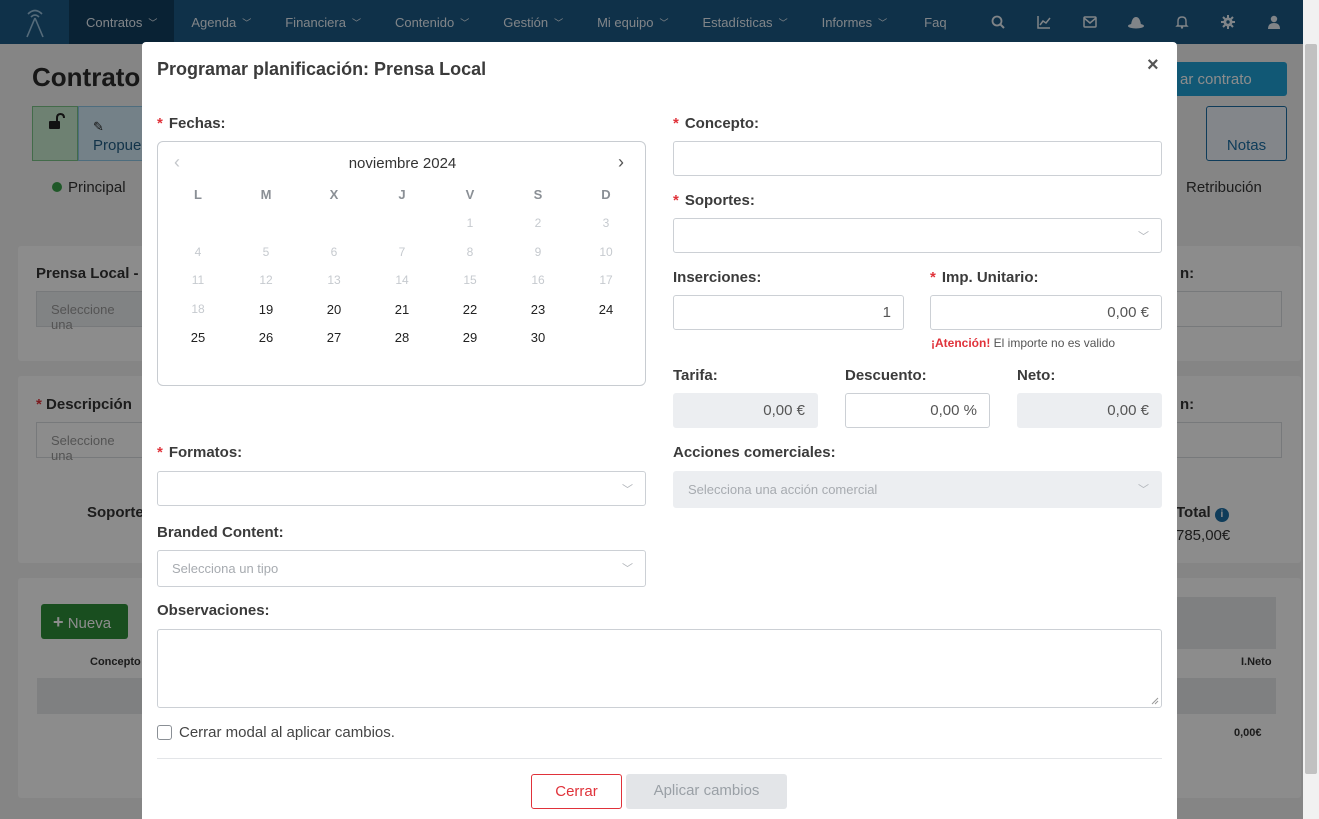 The width and height of the screenshot is (1319, 819). Describe the element at coordinates (606, 252) in the screenshot. I see `calendar-day: 10` at that location.